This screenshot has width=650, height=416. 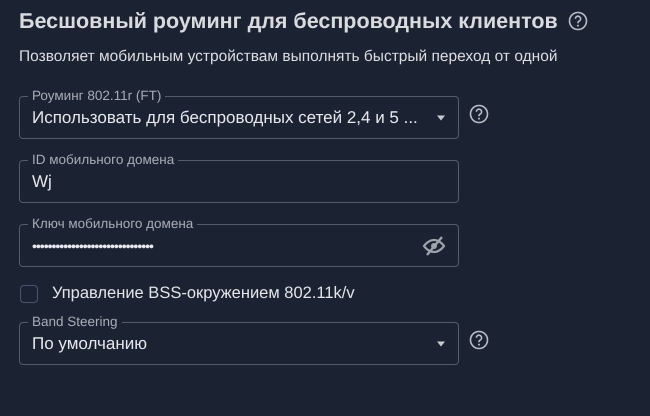 What do you see at coordinates (29, 293) in the screenshot?
I see `checkbox` at bounding box center [29, 293].